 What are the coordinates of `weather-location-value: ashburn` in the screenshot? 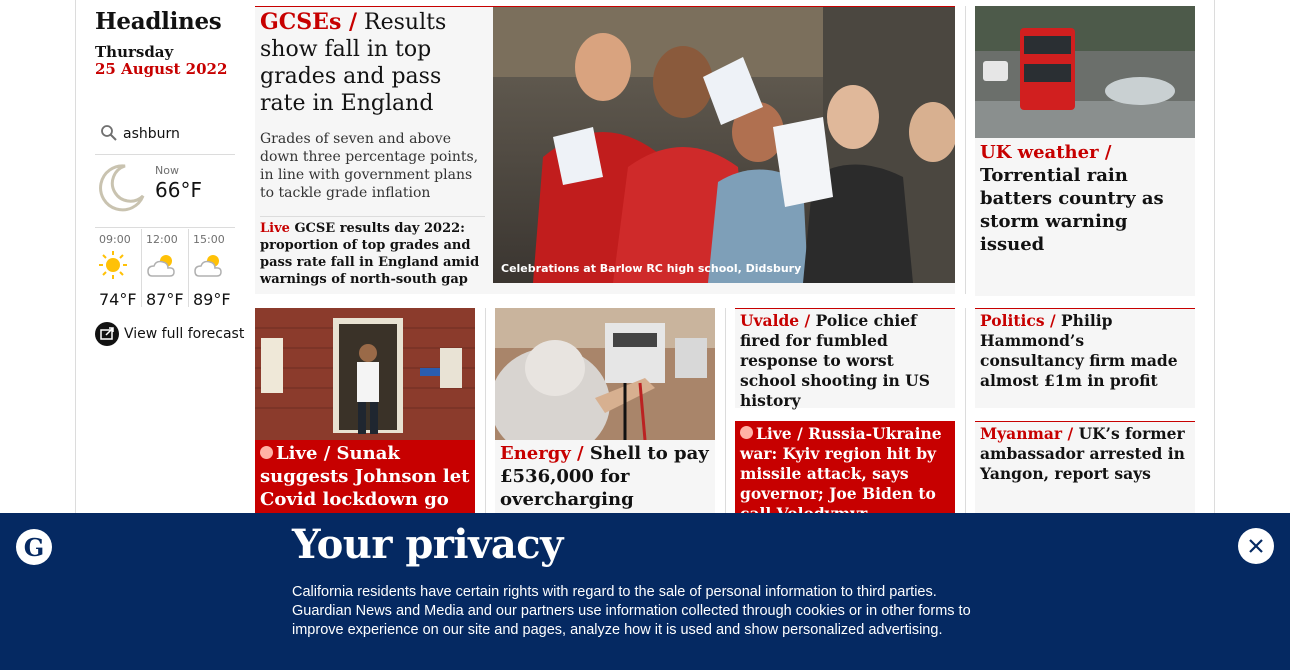 It's located at (151, 134).